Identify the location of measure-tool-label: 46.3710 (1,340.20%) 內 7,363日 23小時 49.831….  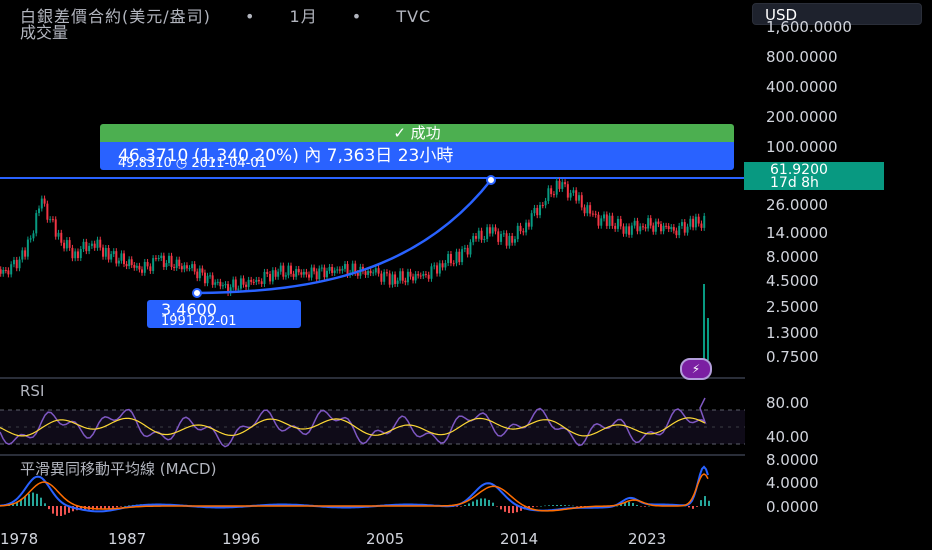
(417, 156).